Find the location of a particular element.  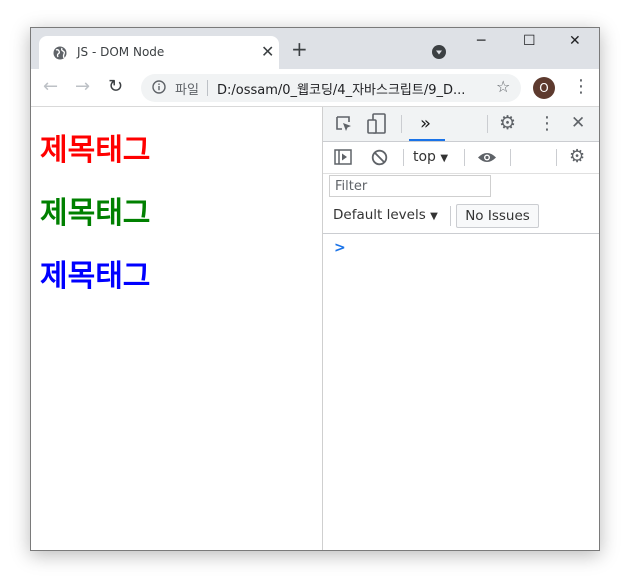

address-bar: 파일 D:/ossam/0_웹코딩/4_자바스크립트/9_D... ☆ is located at coordinates (331, 88).